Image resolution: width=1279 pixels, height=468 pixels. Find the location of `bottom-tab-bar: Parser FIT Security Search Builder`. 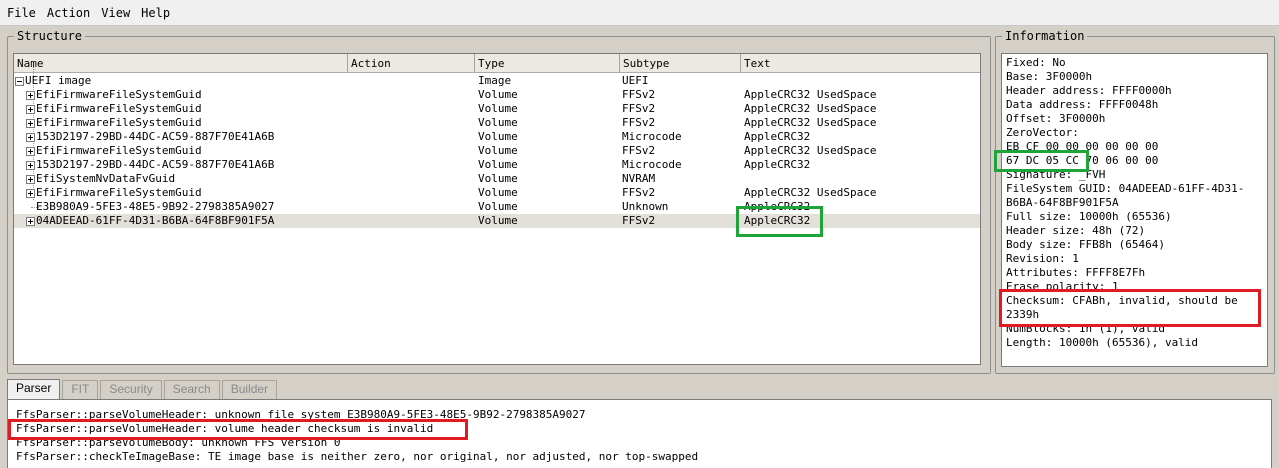

bottom-tab-bar: Parser FIT Security Search Builder is located at coordinates (143, 389).